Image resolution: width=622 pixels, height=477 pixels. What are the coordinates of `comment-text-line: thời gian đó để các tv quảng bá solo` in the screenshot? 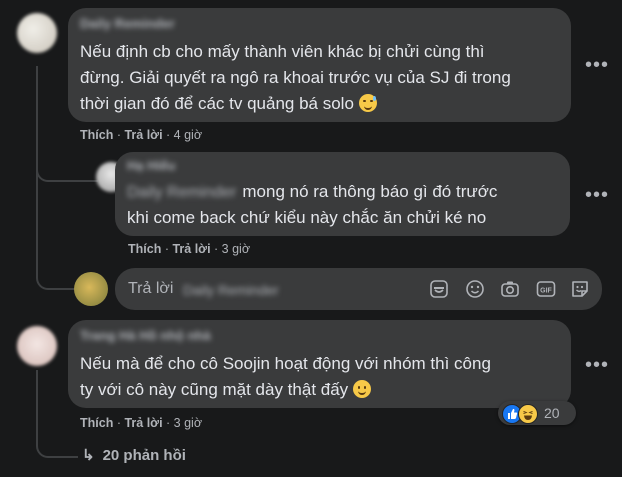 It's located at (228, 103).